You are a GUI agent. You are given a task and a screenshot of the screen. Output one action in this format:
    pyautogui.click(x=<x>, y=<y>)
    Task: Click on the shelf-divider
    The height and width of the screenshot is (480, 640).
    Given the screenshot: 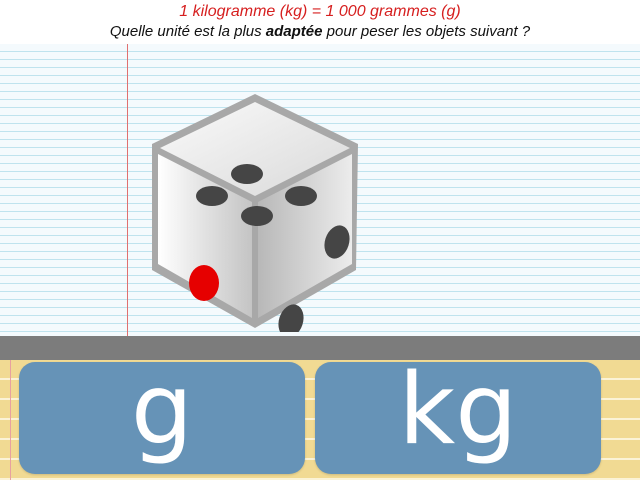 What is the action you would take?
    pyautogui.click(x=320, y=348)
    